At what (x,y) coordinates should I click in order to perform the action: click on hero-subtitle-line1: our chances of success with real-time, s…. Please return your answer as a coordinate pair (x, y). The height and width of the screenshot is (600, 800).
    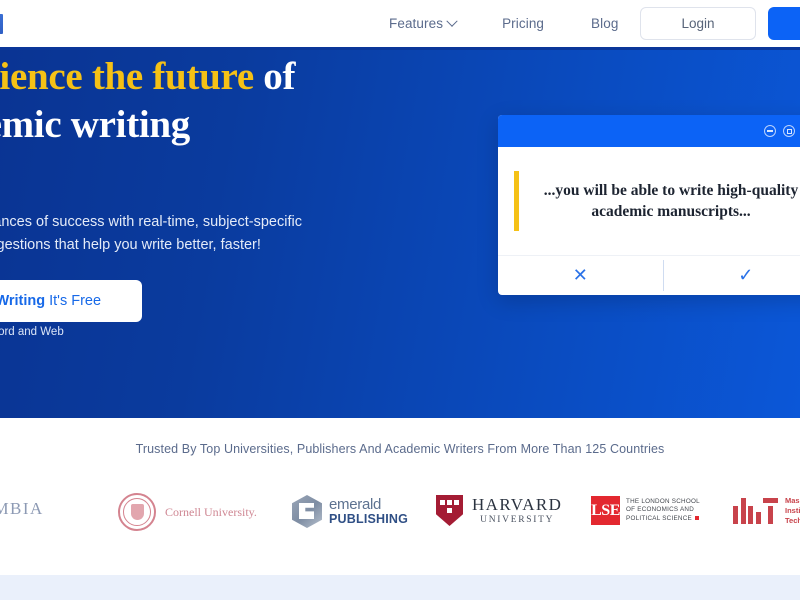
    Looking at the image, I should click on (151, 222).